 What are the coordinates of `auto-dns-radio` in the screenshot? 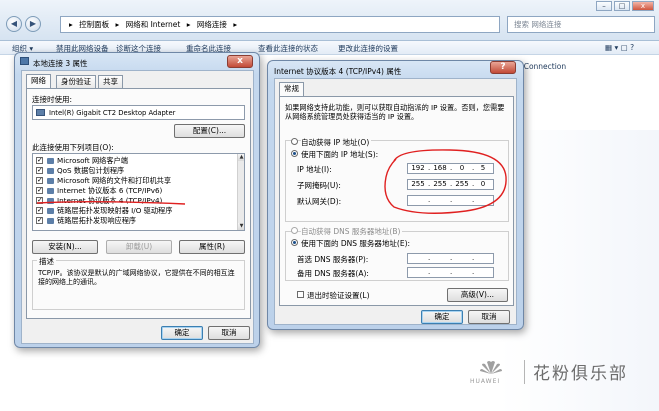 It's located at (294, 230).